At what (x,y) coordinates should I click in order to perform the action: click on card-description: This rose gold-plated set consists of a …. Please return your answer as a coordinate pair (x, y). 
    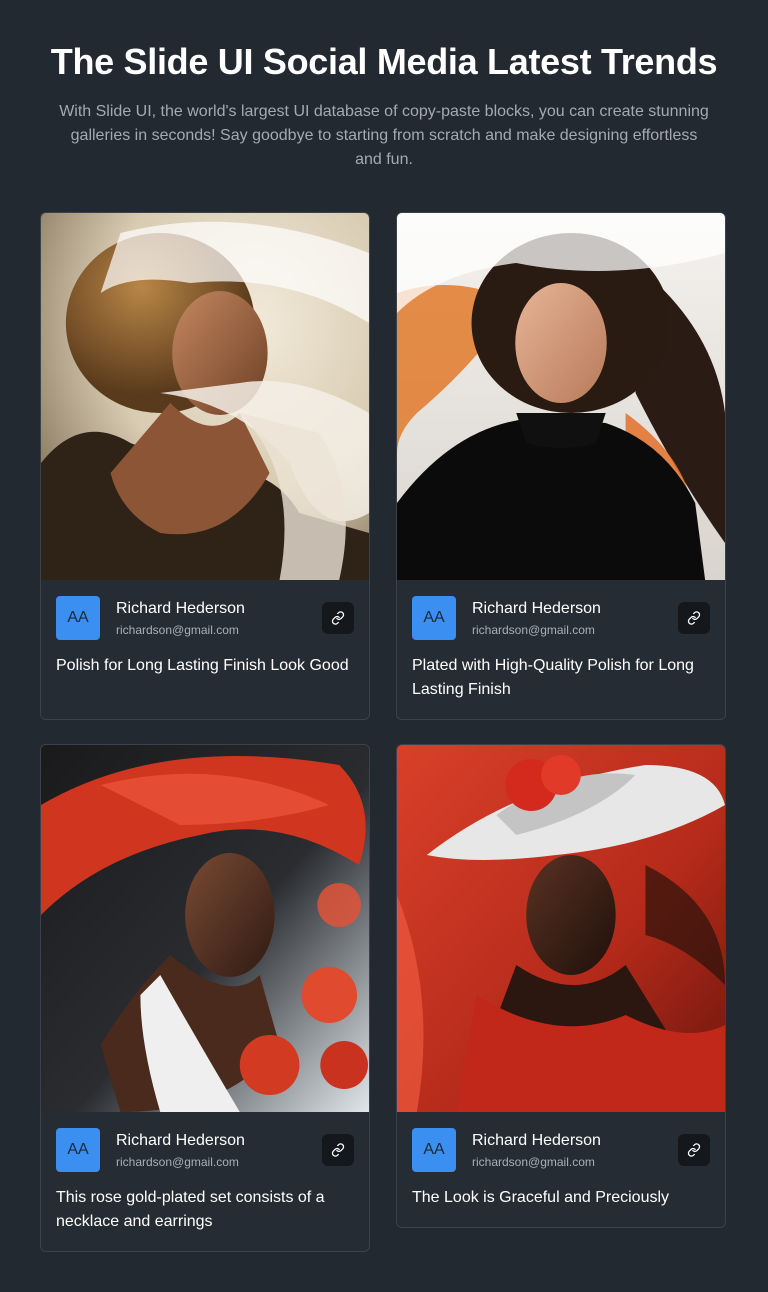
    Looking at the image, I should click on (190, 1209).